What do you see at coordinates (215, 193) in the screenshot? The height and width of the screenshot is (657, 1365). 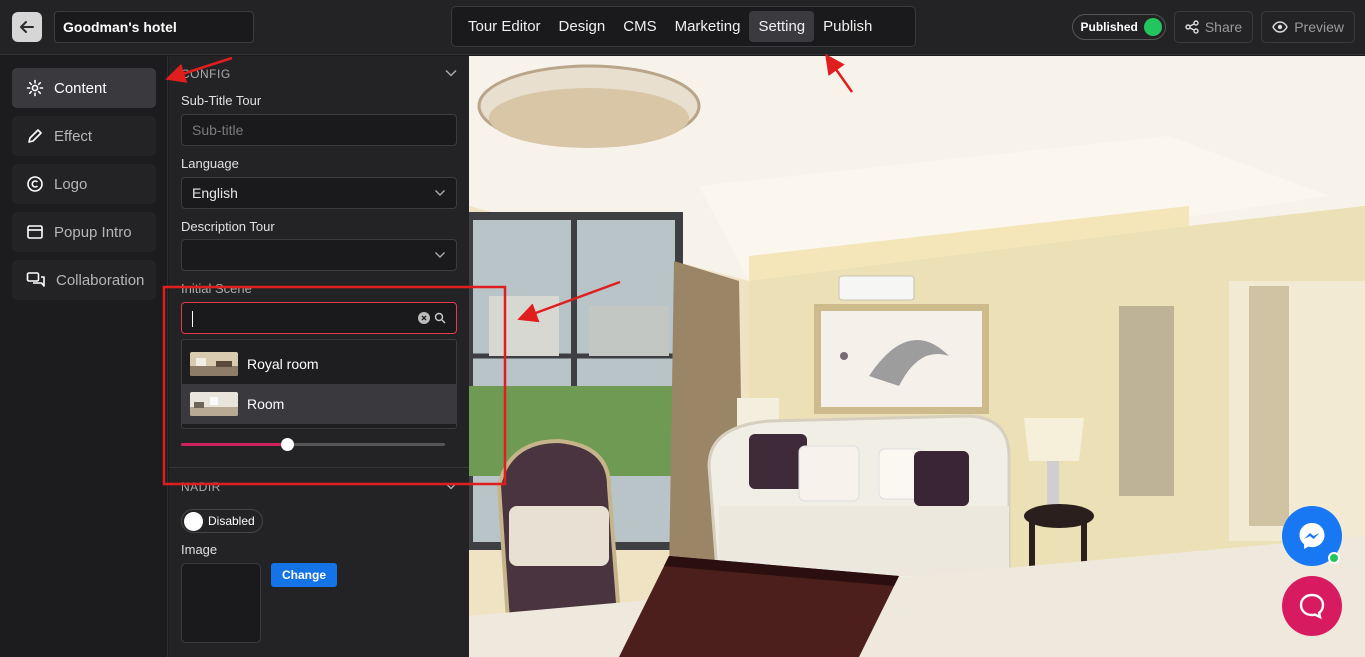 I see `language-value: English` at bounding box center [215, 193].